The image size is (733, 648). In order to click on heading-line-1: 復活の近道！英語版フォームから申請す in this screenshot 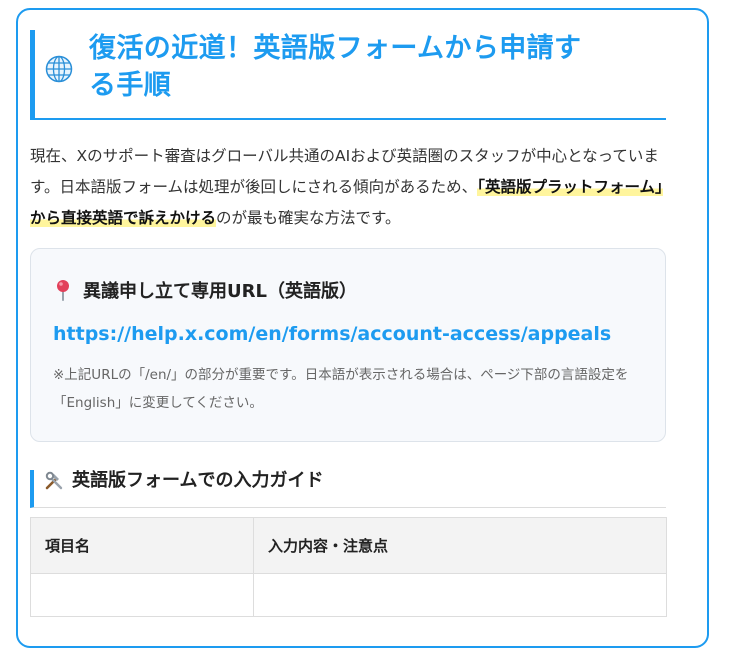, I will do `click(335, 48)`.